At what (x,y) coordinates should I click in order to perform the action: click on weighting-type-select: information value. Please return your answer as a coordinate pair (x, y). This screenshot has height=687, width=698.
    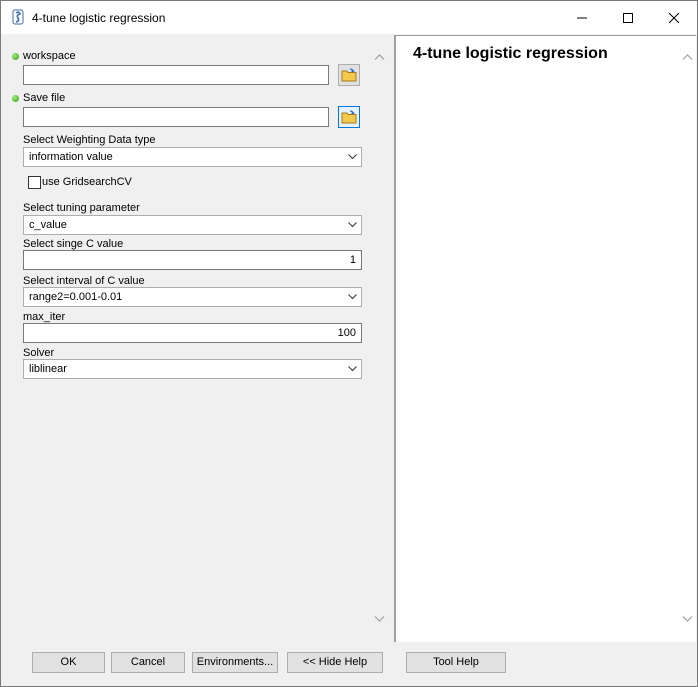
    Looking at the image, I should click on (192, 157).